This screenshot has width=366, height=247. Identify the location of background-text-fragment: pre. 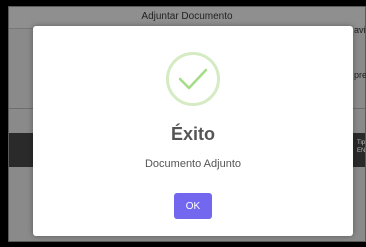
(360, 75).